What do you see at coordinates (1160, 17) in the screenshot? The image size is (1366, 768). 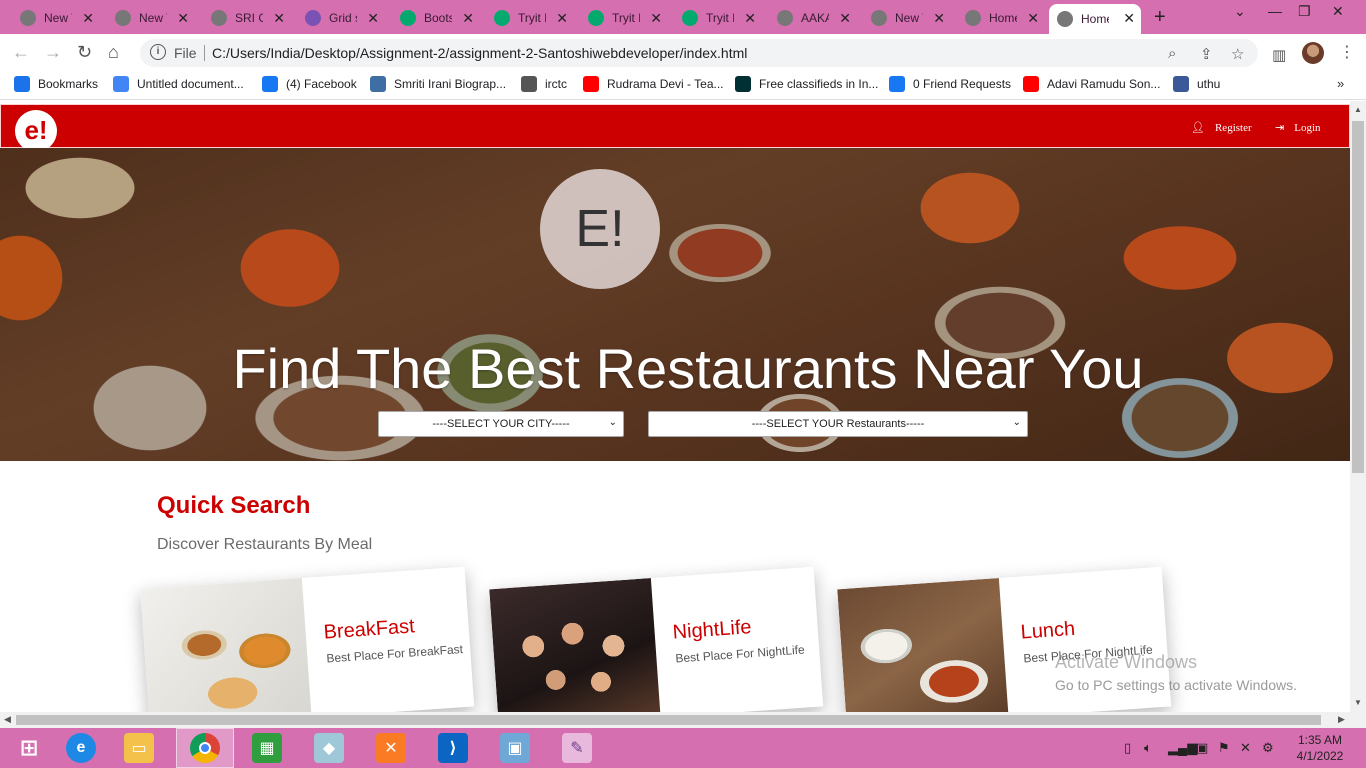 I see `new-tab-button: +` at bounding box center [1160, 17].